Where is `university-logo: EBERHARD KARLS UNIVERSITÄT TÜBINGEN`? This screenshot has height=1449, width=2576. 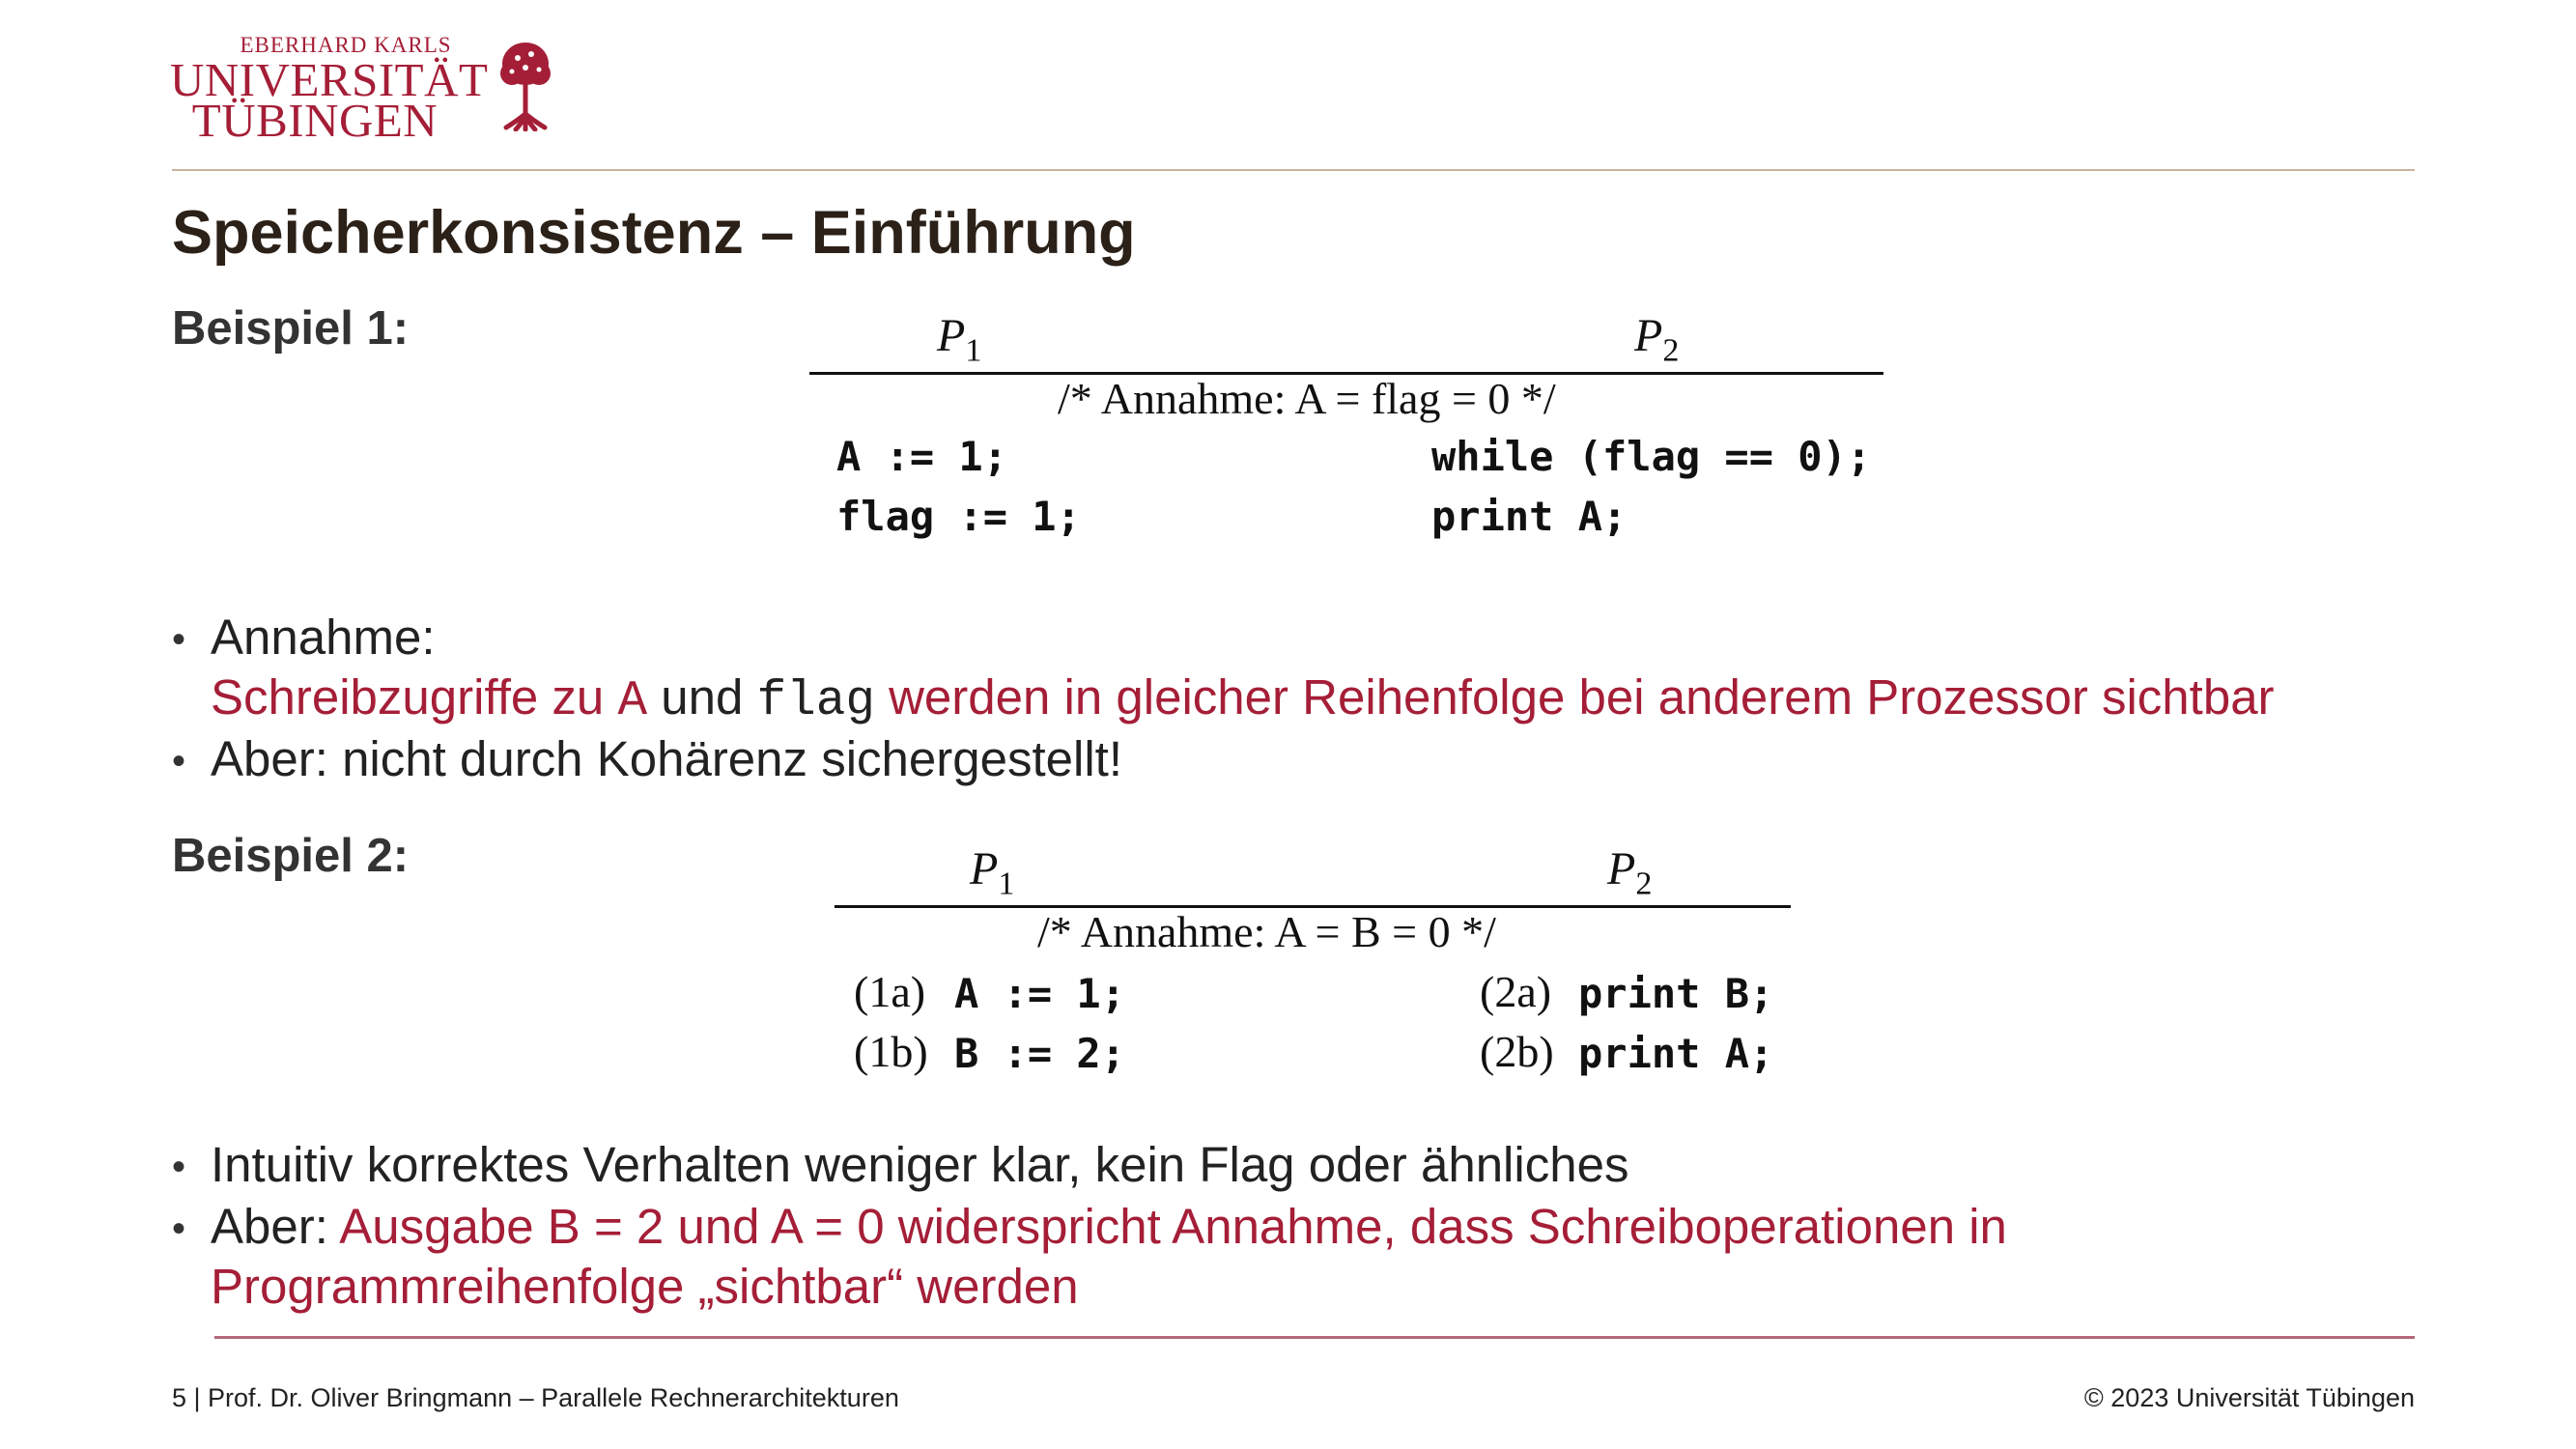 university-logo: EBERHARD KARLS UNIVERSITÄT TÜBINGEN is located at coordinates (373, 89).